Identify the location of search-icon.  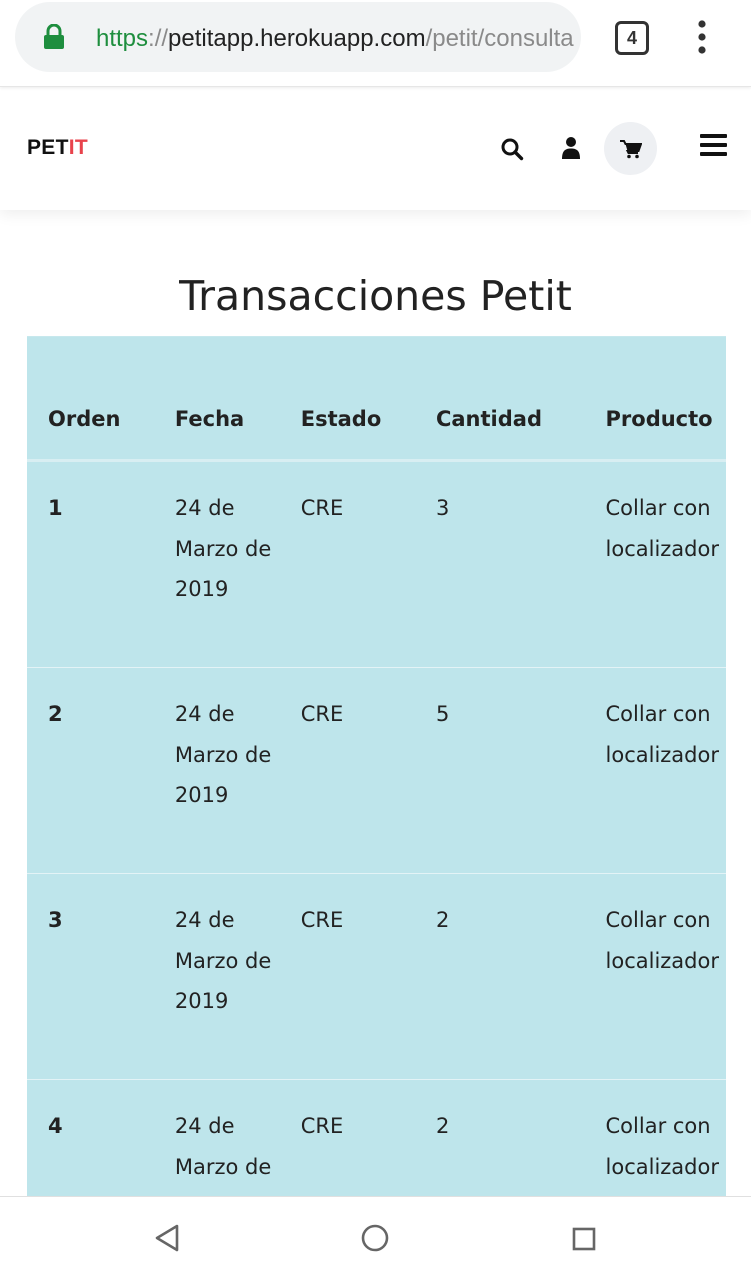
(512, 149).